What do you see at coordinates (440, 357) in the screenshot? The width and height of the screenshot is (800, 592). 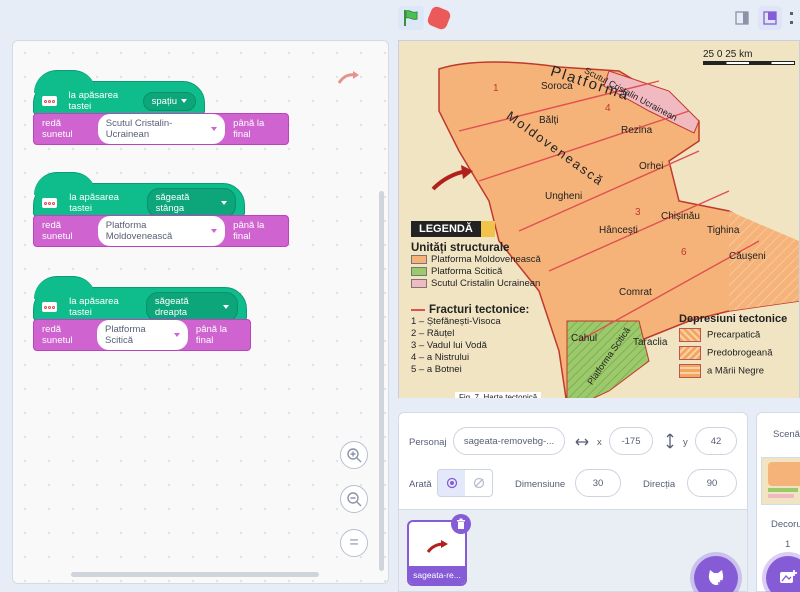 I see `fracture-item: 4 – a Nistrului` at bounding box center [440, 357].